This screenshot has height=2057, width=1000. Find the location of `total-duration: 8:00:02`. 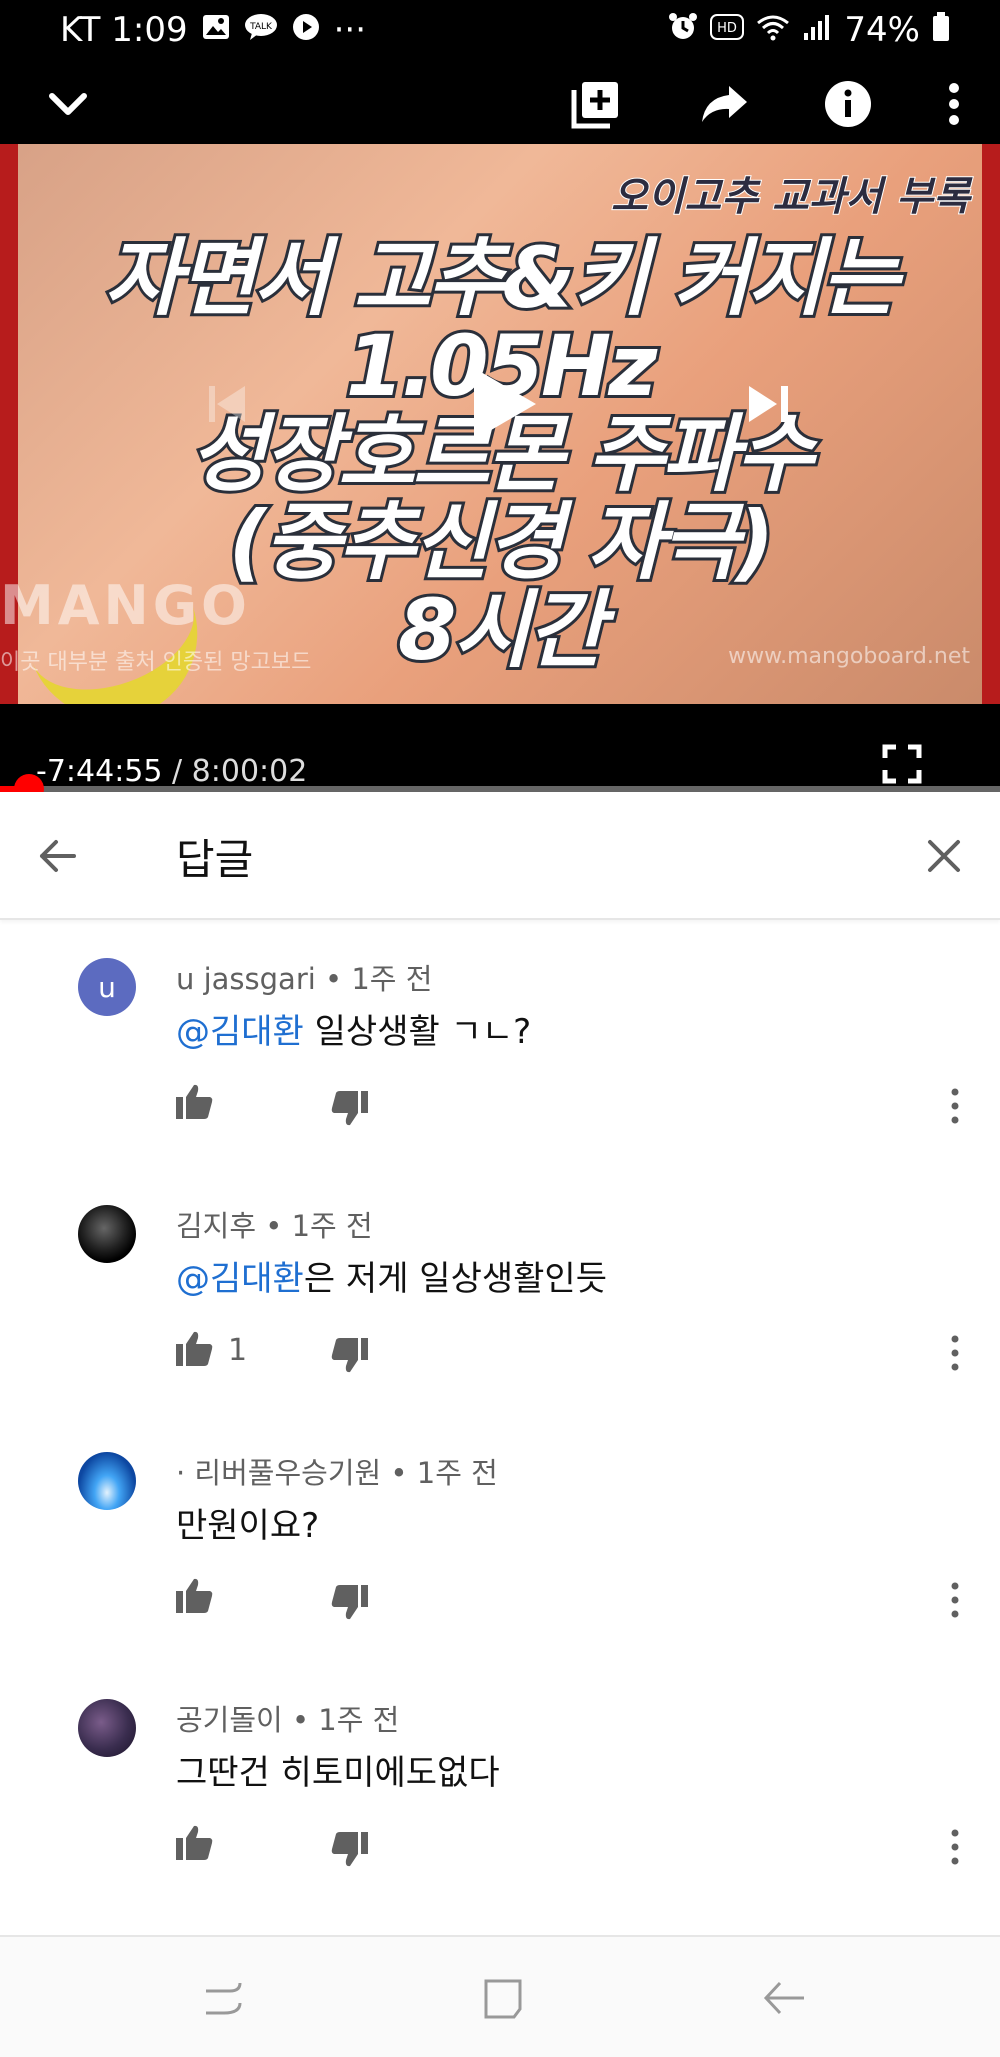

total-duration: 8:00:02 is located at coordinates (249, 771).